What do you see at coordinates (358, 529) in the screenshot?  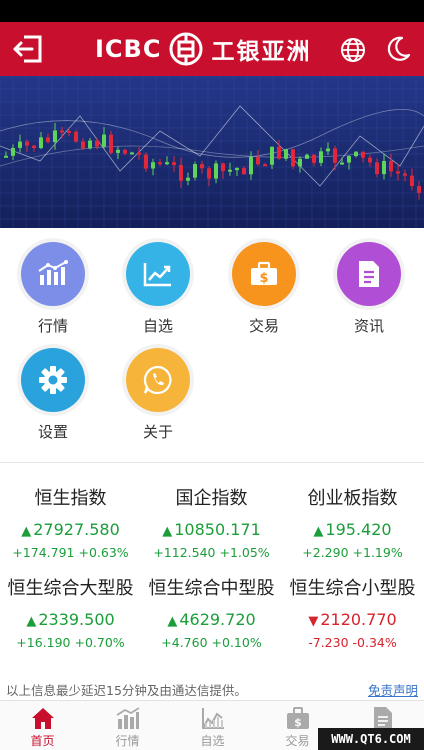 I see `index-value-text: 195.420` at bounding box center [358, 529].